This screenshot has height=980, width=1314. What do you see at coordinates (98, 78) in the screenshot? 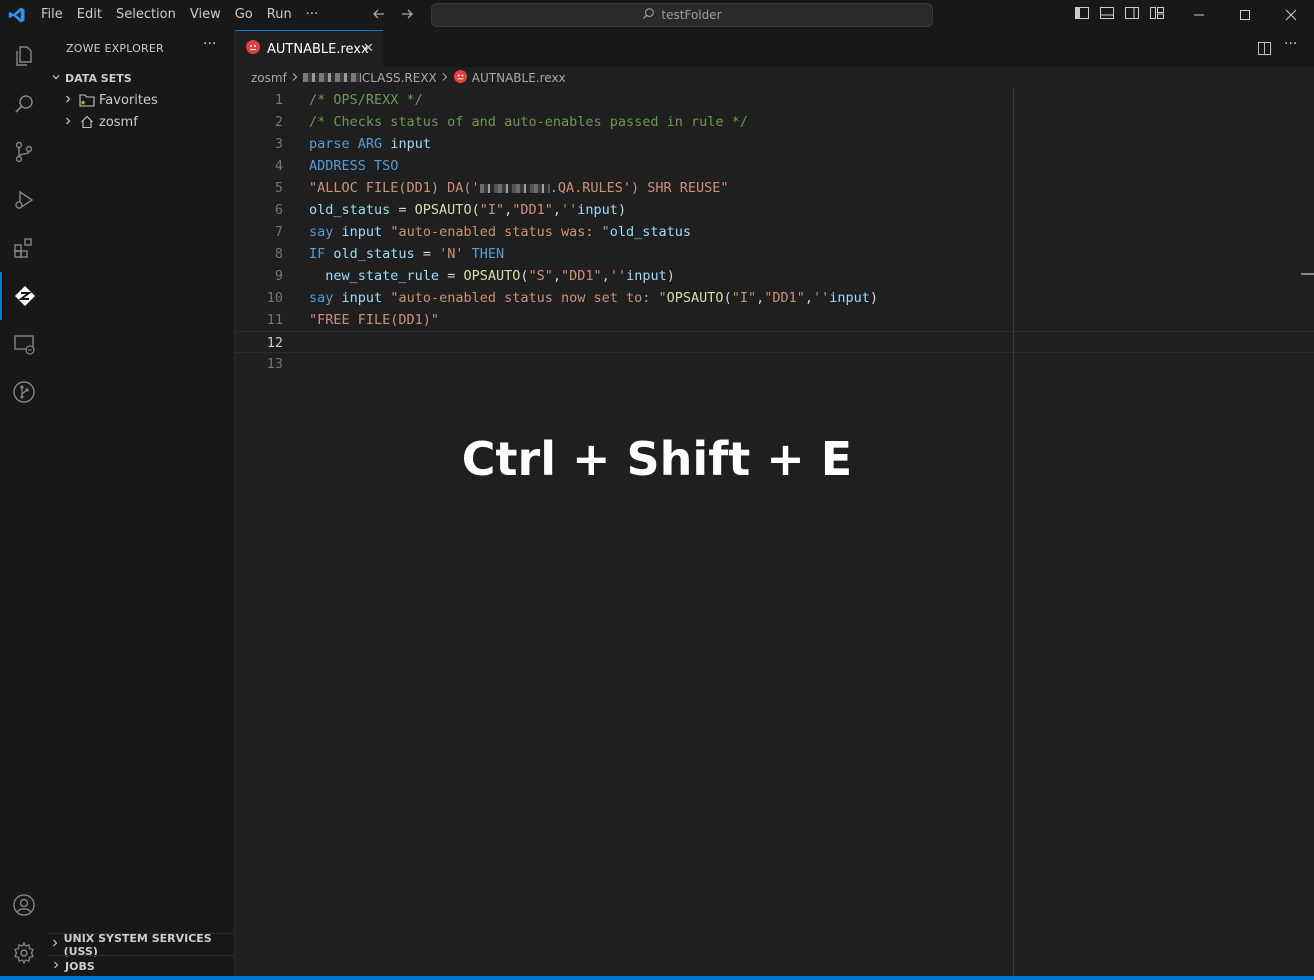
I see `section-data-sets-label: DATA SETS` at bounding box center [98, 78].